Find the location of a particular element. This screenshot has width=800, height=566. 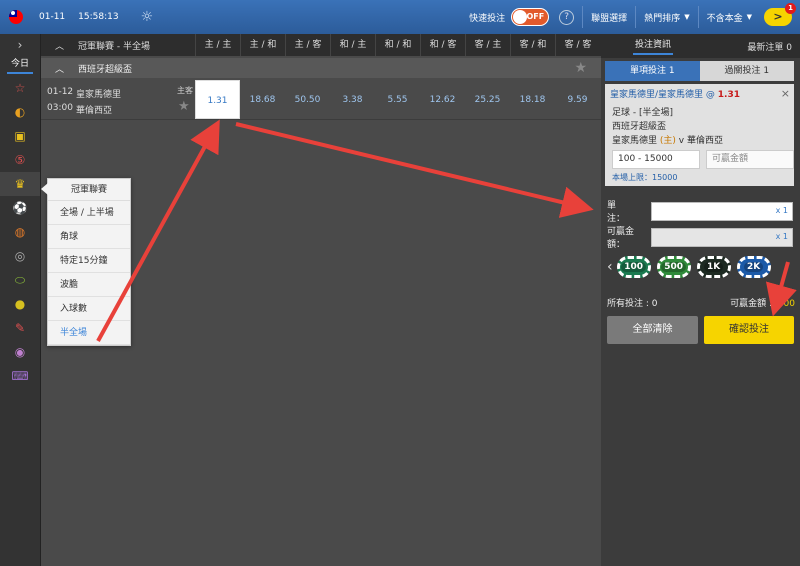

quick-bet-toggle: OFF is located at coordinates (530, 17).